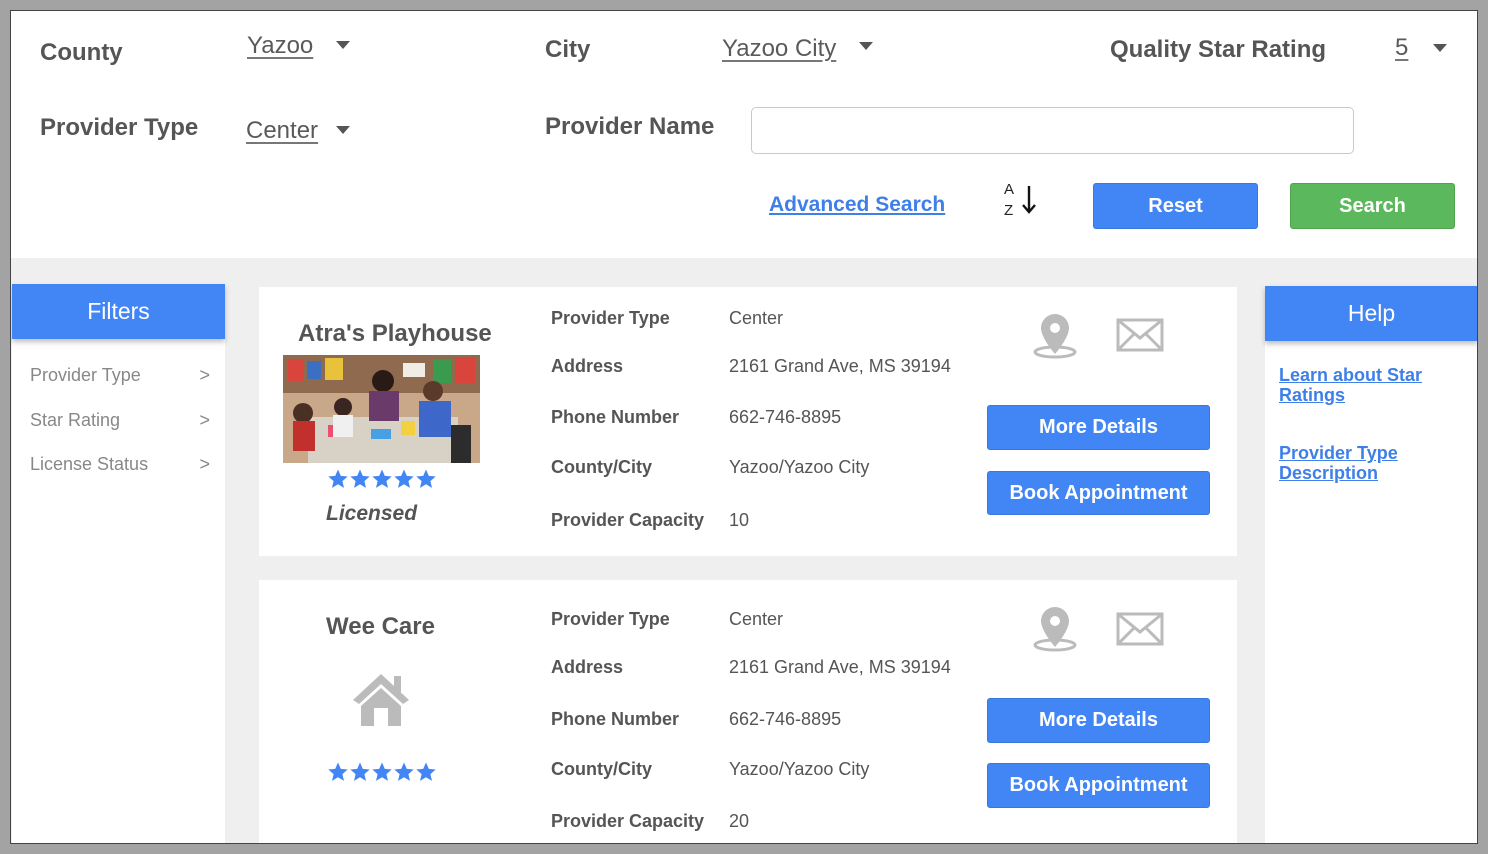 Image resolution: width=1488 pixels, height=854 pixels. Describe the element at coordinates (372, 513) in the screenshot. I see `license-status: Licensed` at that location.